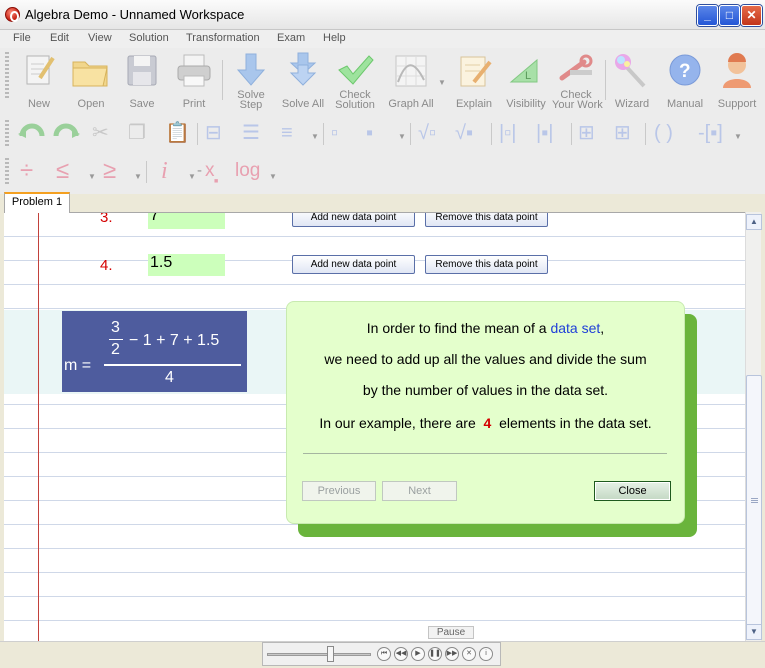 The width and height of the screenshot is (765, 668). Describe the element at coordinates (544, 133) in the screenshot. I see `abs-filled-icon: |▪|` at that location.